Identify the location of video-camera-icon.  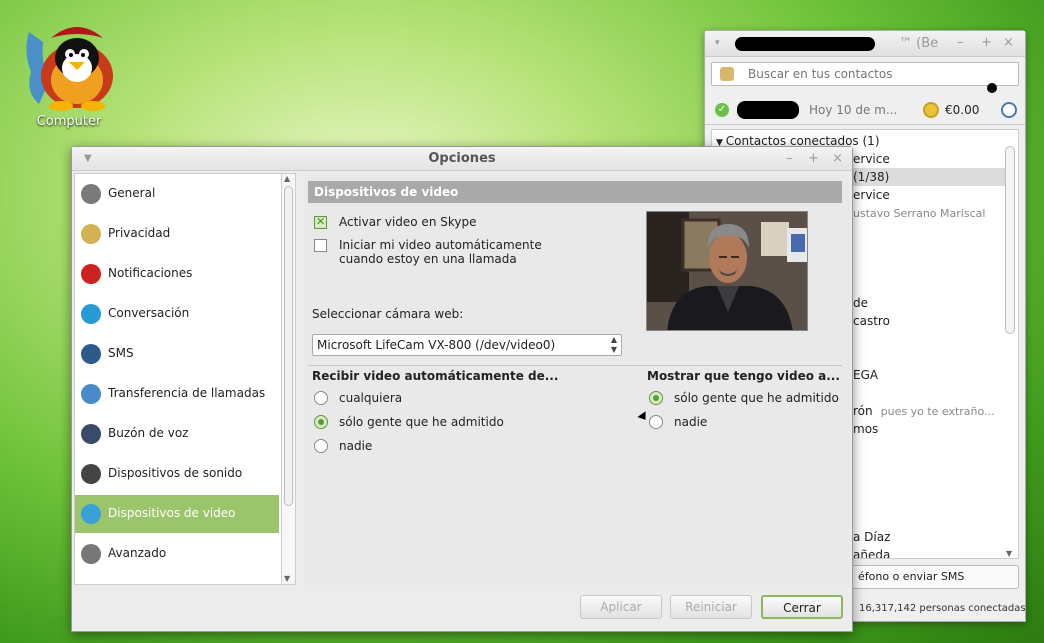
(91, 514).